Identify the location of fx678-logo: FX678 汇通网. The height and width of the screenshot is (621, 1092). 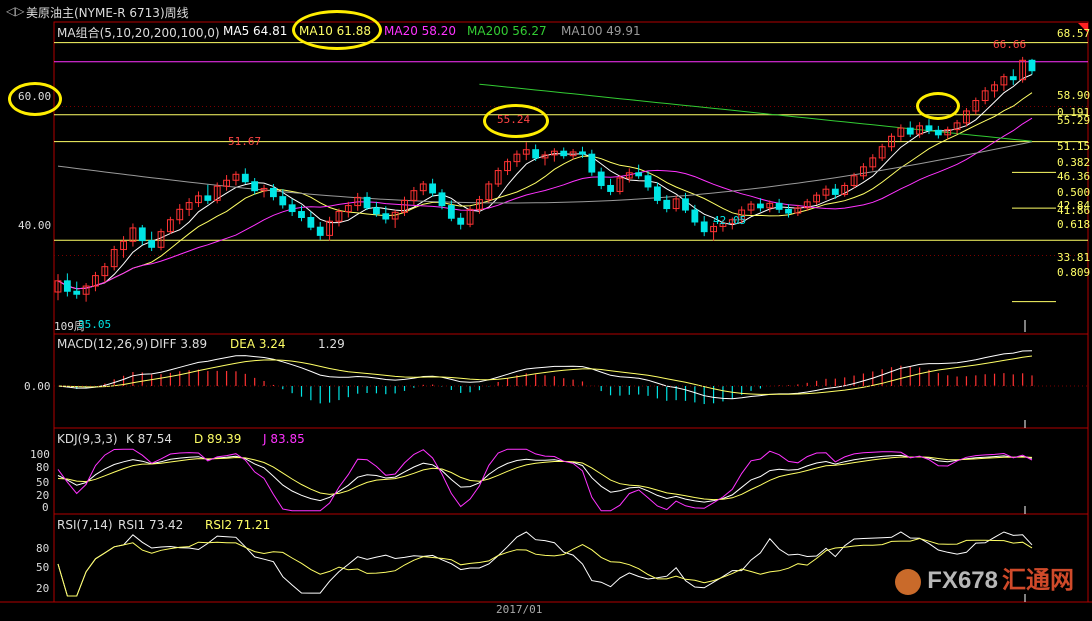
(984, 577).